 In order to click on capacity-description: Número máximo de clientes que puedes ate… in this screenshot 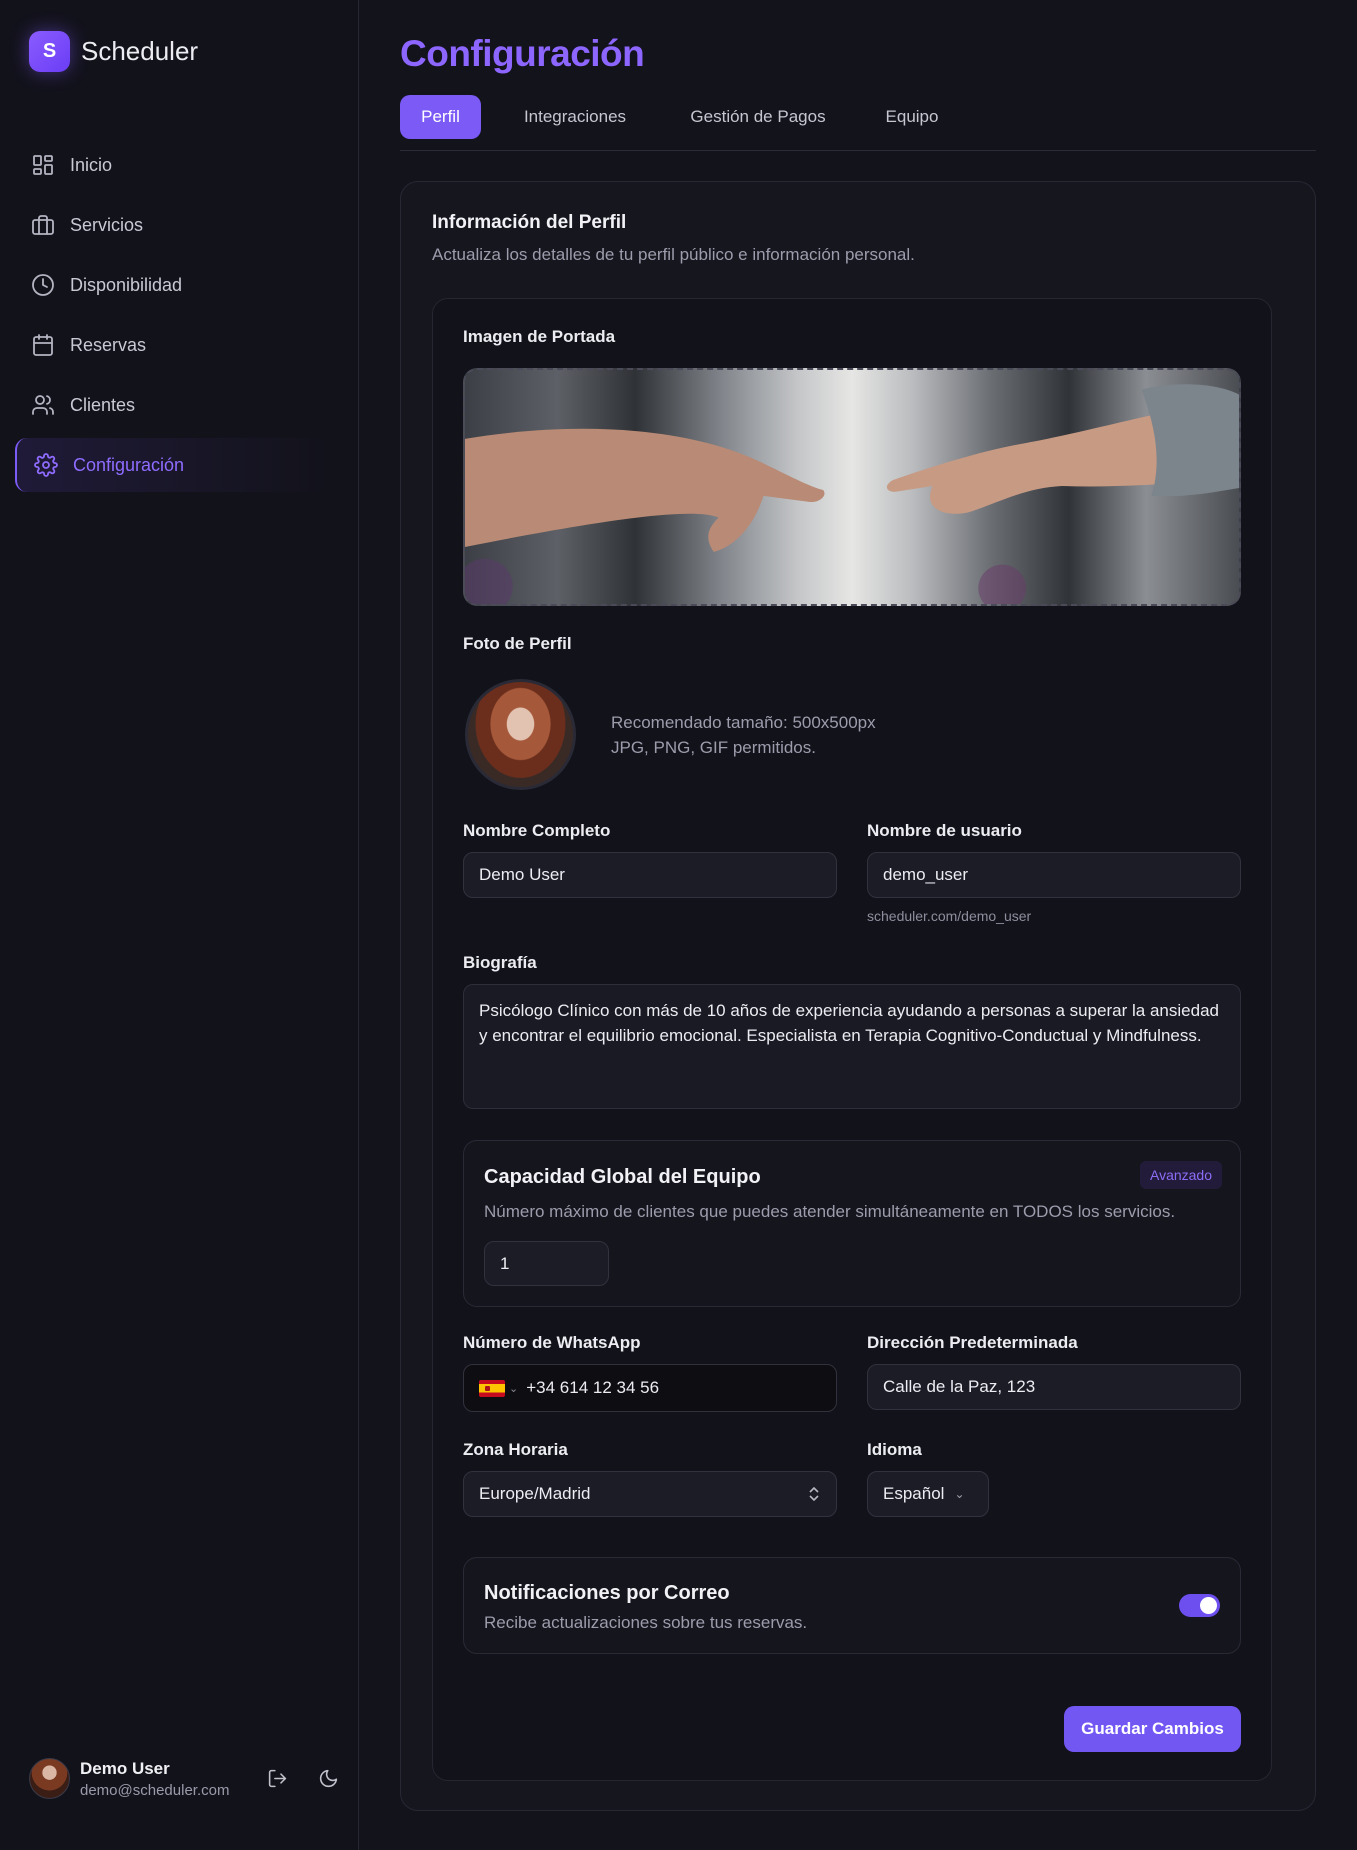, I will do `click(830, 1211)`.